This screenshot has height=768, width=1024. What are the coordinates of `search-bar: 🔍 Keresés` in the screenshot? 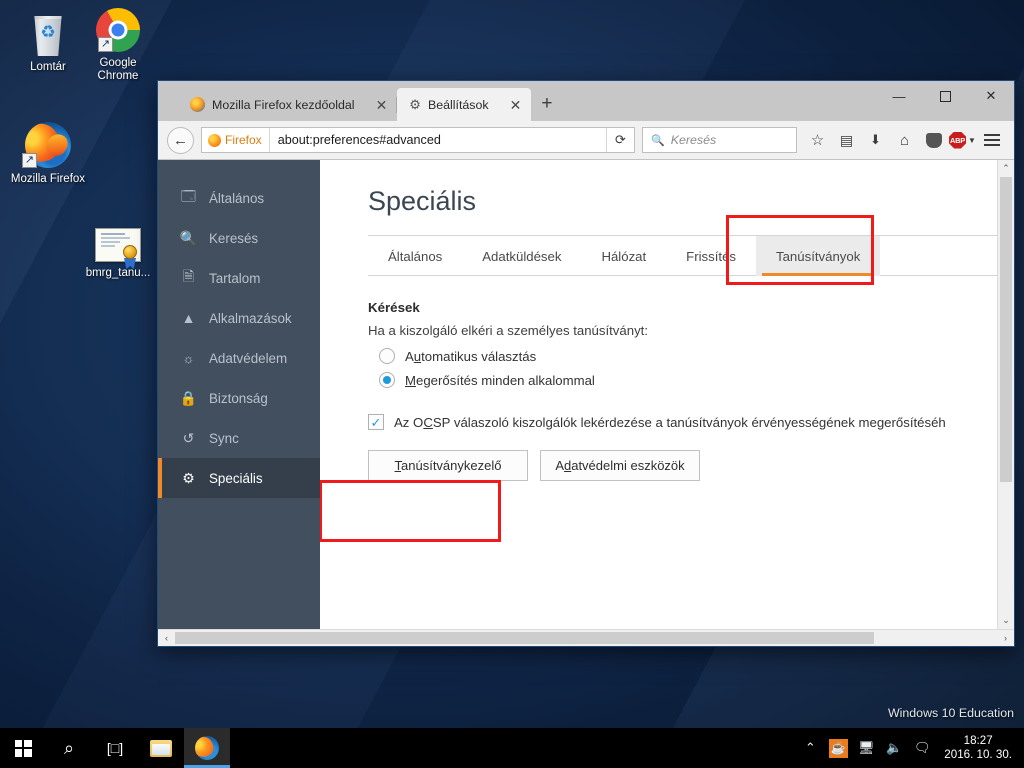 It's located at (719, 140).